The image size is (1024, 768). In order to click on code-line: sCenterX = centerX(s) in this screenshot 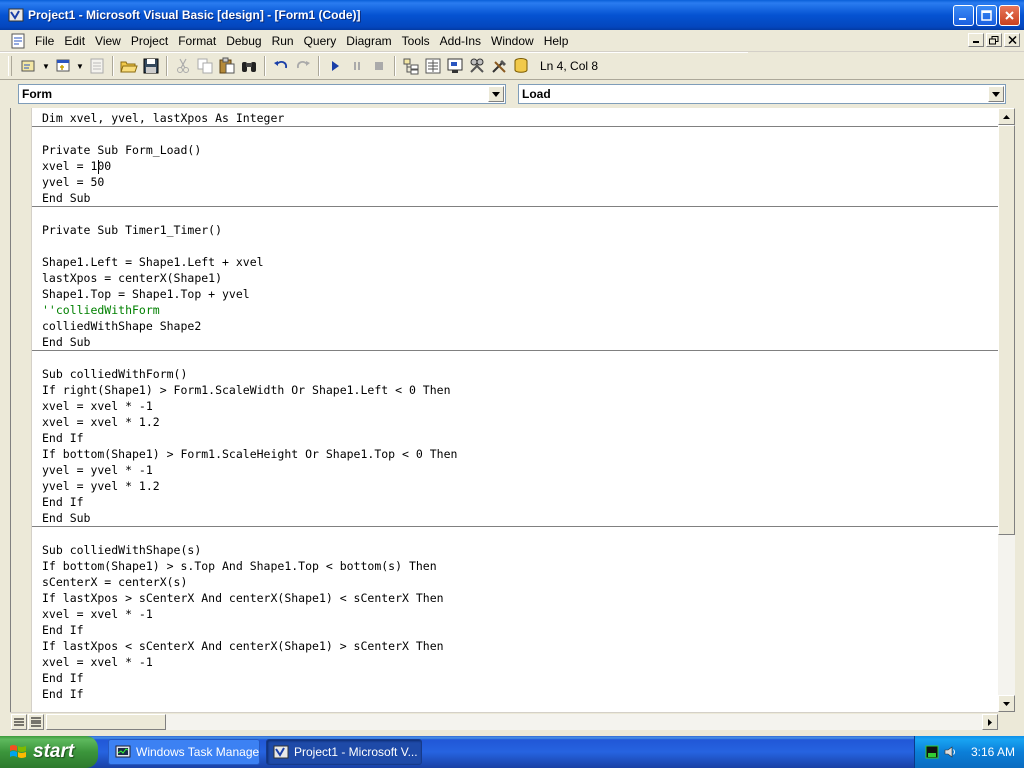, I will do `click(114, 582)`.